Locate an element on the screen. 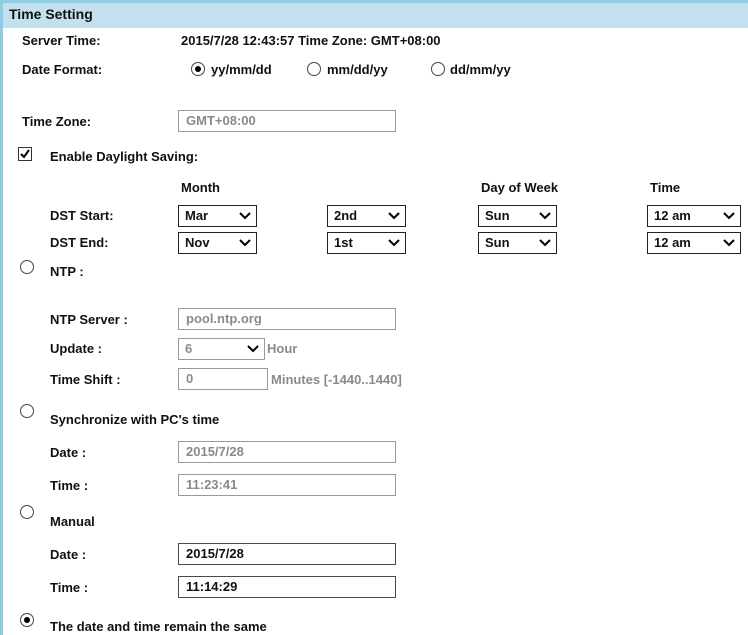  date-format-option-mmddyy: mm/dd/yy is located at coordinates (357, 69).